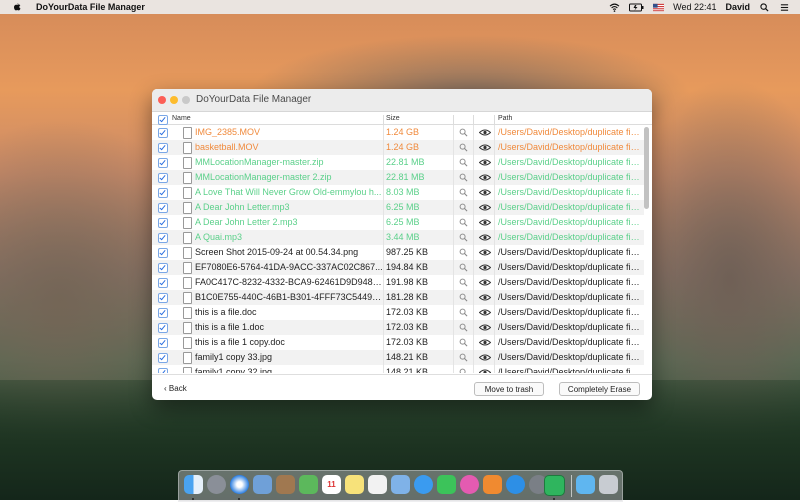  What do you see at coordinates (585, 484) in the screenshot?
I see `downloads-folder-icon` at bounding box center [585, 484].